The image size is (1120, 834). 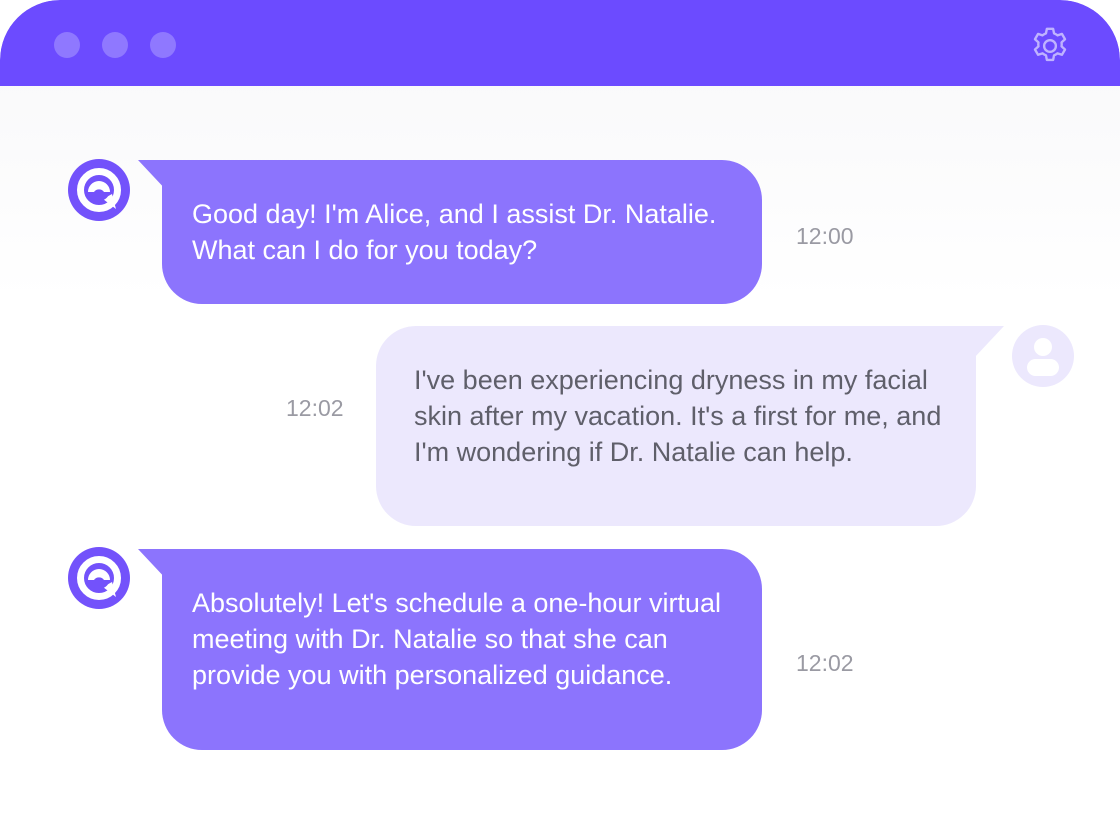 I want to click on bubble-tail, so click(x=989, y=342).